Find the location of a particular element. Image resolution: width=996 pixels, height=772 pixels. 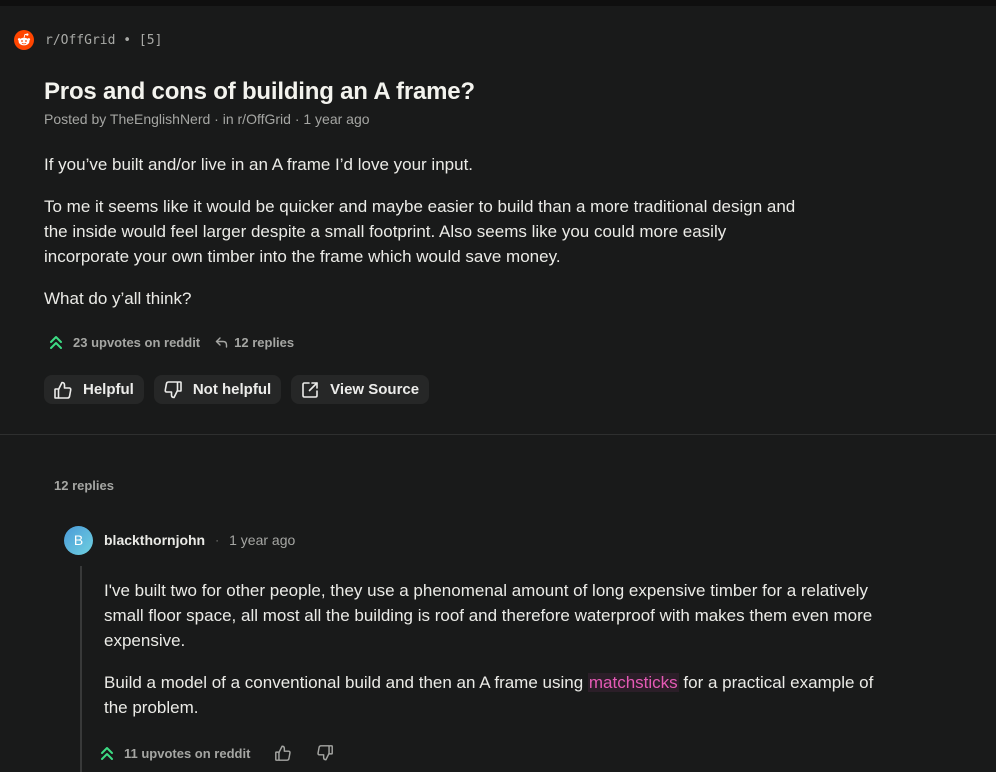

feedback-actions: Helpful Not helpful View Source is located at coordinates (237, 389).